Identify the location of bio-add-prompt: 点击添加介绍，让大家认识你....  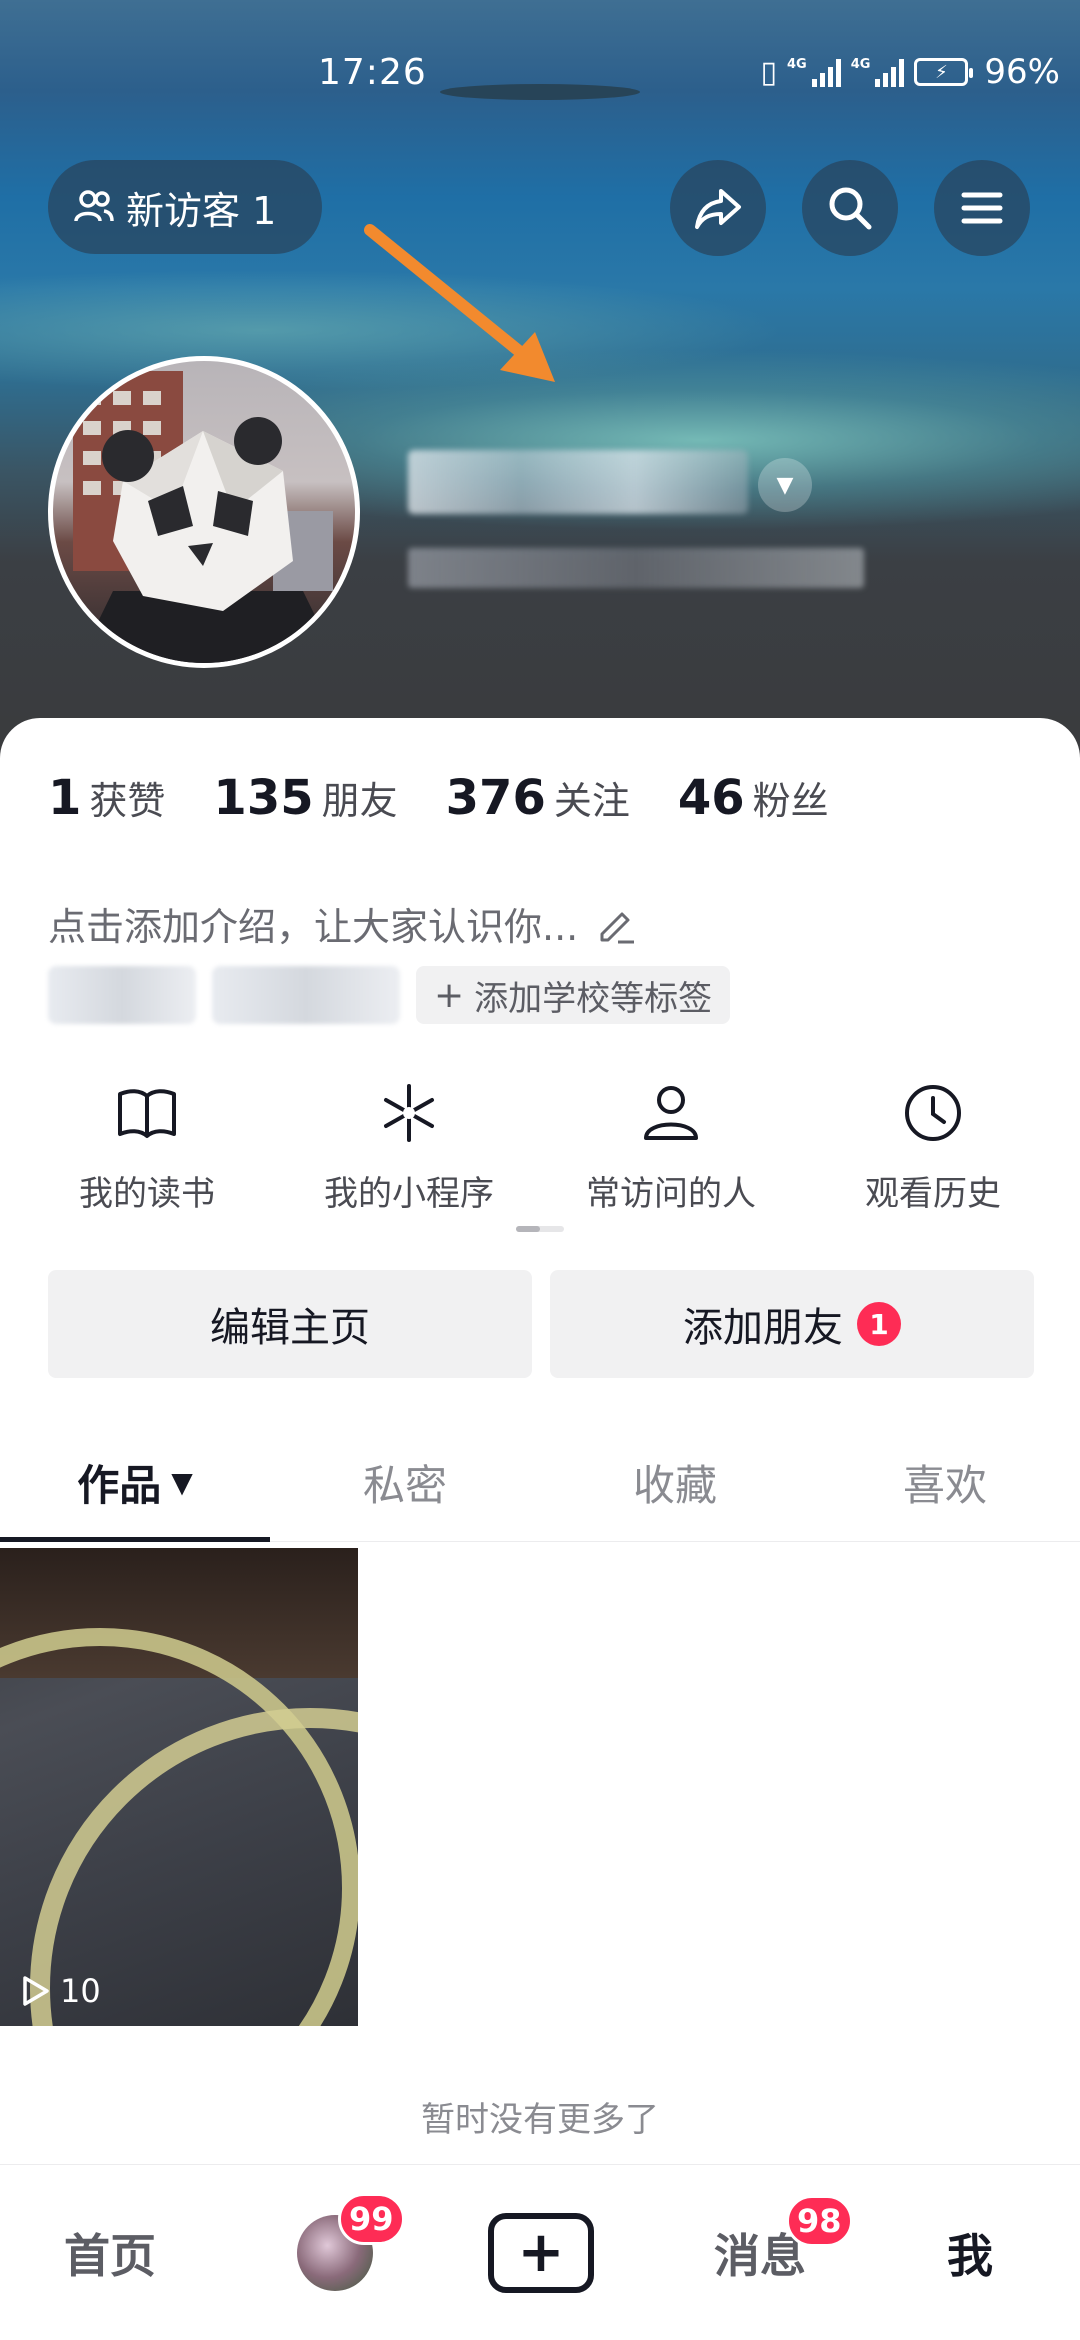
(343, 923).